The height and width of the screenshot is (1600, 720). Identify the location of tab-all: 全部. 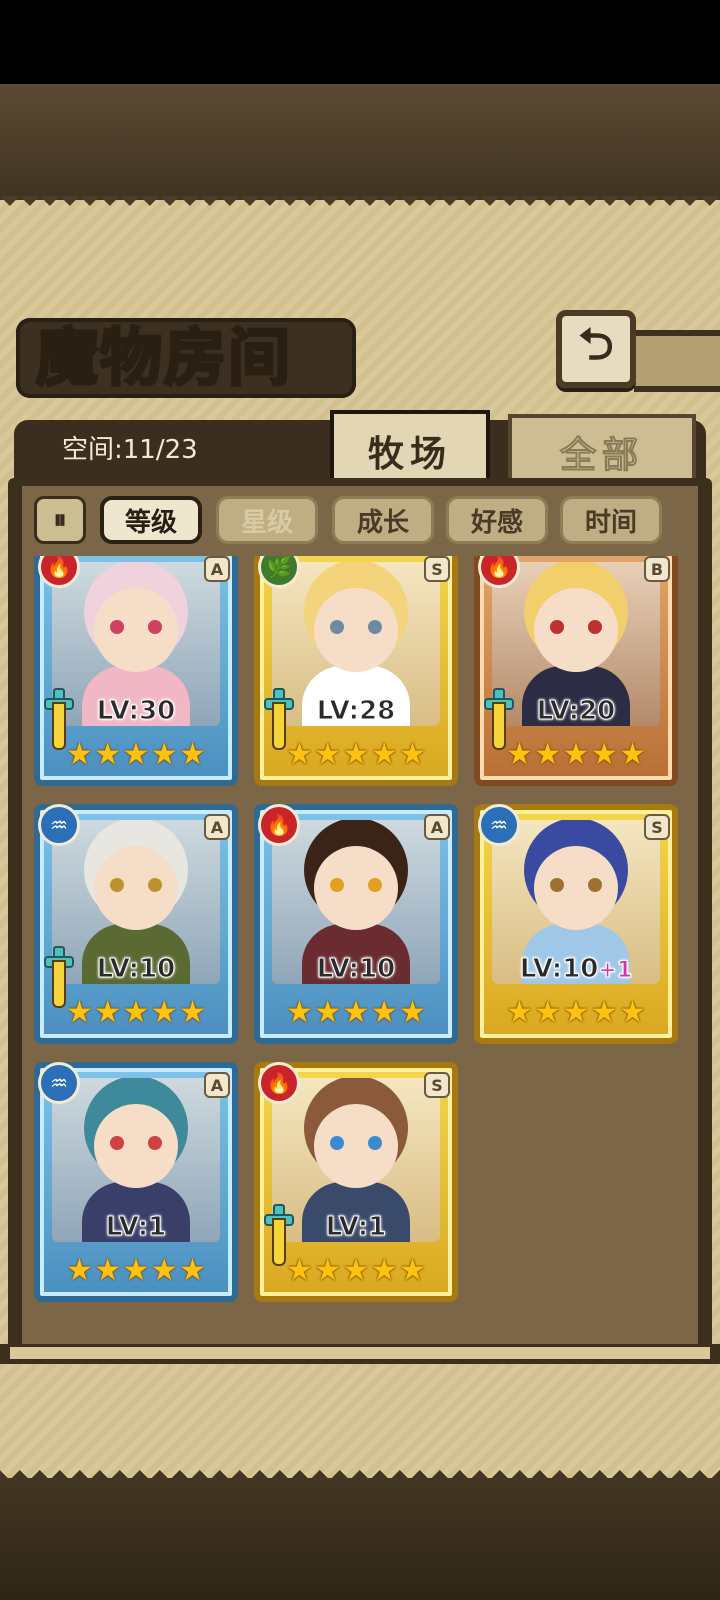
(602, 450).